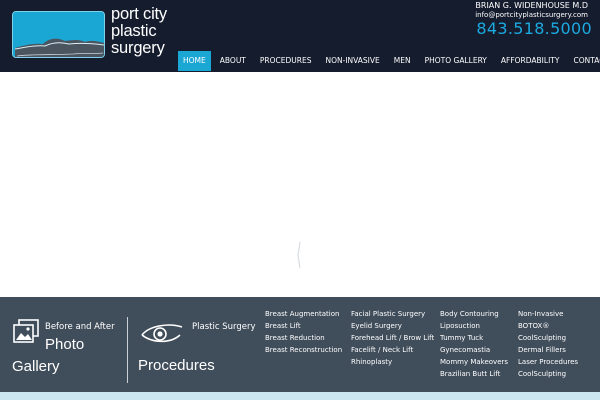 The image size is (600, 400). What do you see at coordinates (138, 48) in the screenshot?
I see `logo-line-3: surgery` at bounding box center [138, 48].